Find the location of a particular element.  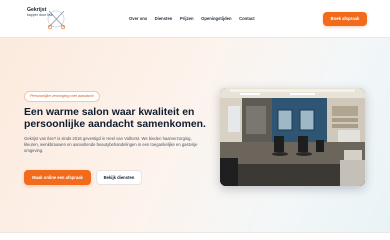

nav-link-openingstijden: Openingstijden is located at coordinates (216, 18).